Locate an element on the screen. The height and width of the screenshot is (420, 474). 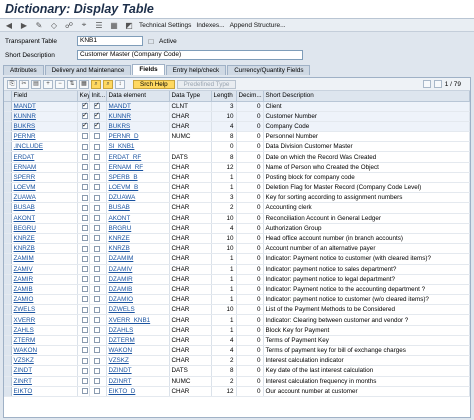
data-element-cell: KNRZE is located at coordinates (138, 239).